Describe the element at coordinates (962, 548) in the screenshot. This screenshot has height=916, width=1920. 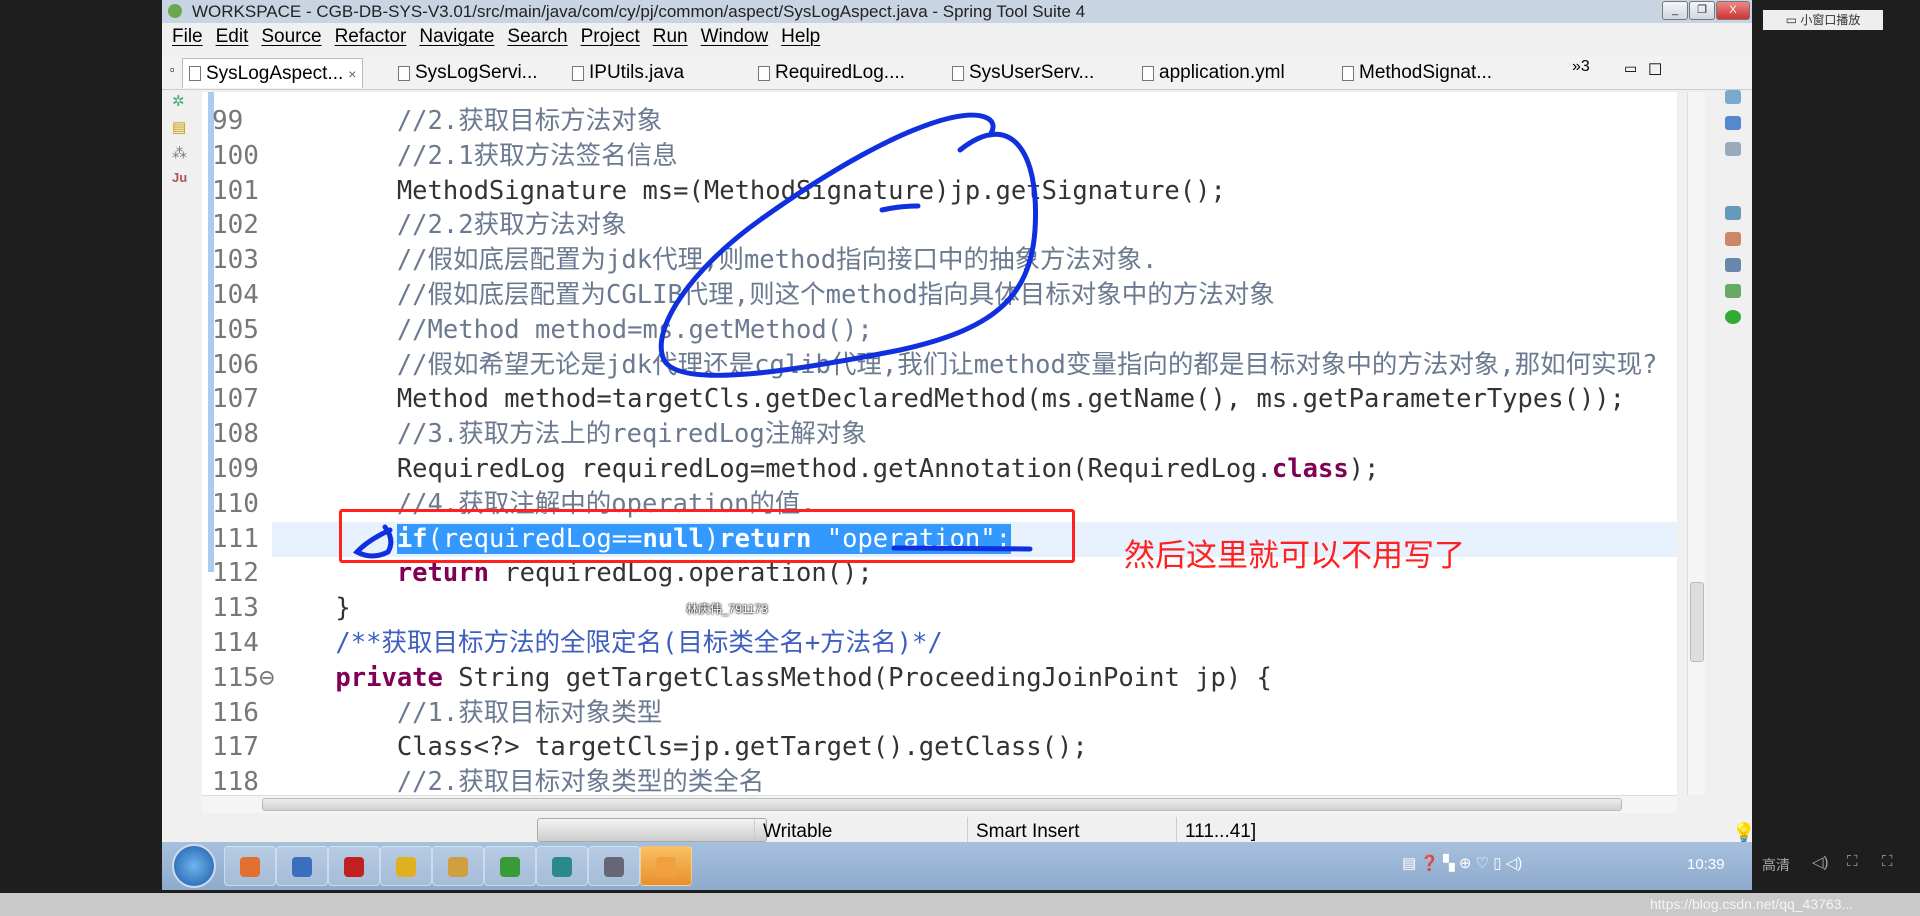
I see `ink-underline` at that location.